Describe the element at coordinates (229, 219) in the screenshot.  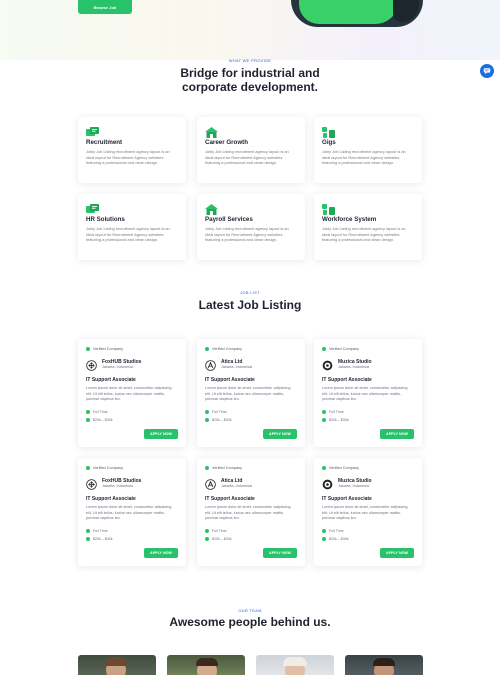
I see `service-title: Payroll Services` at that location.